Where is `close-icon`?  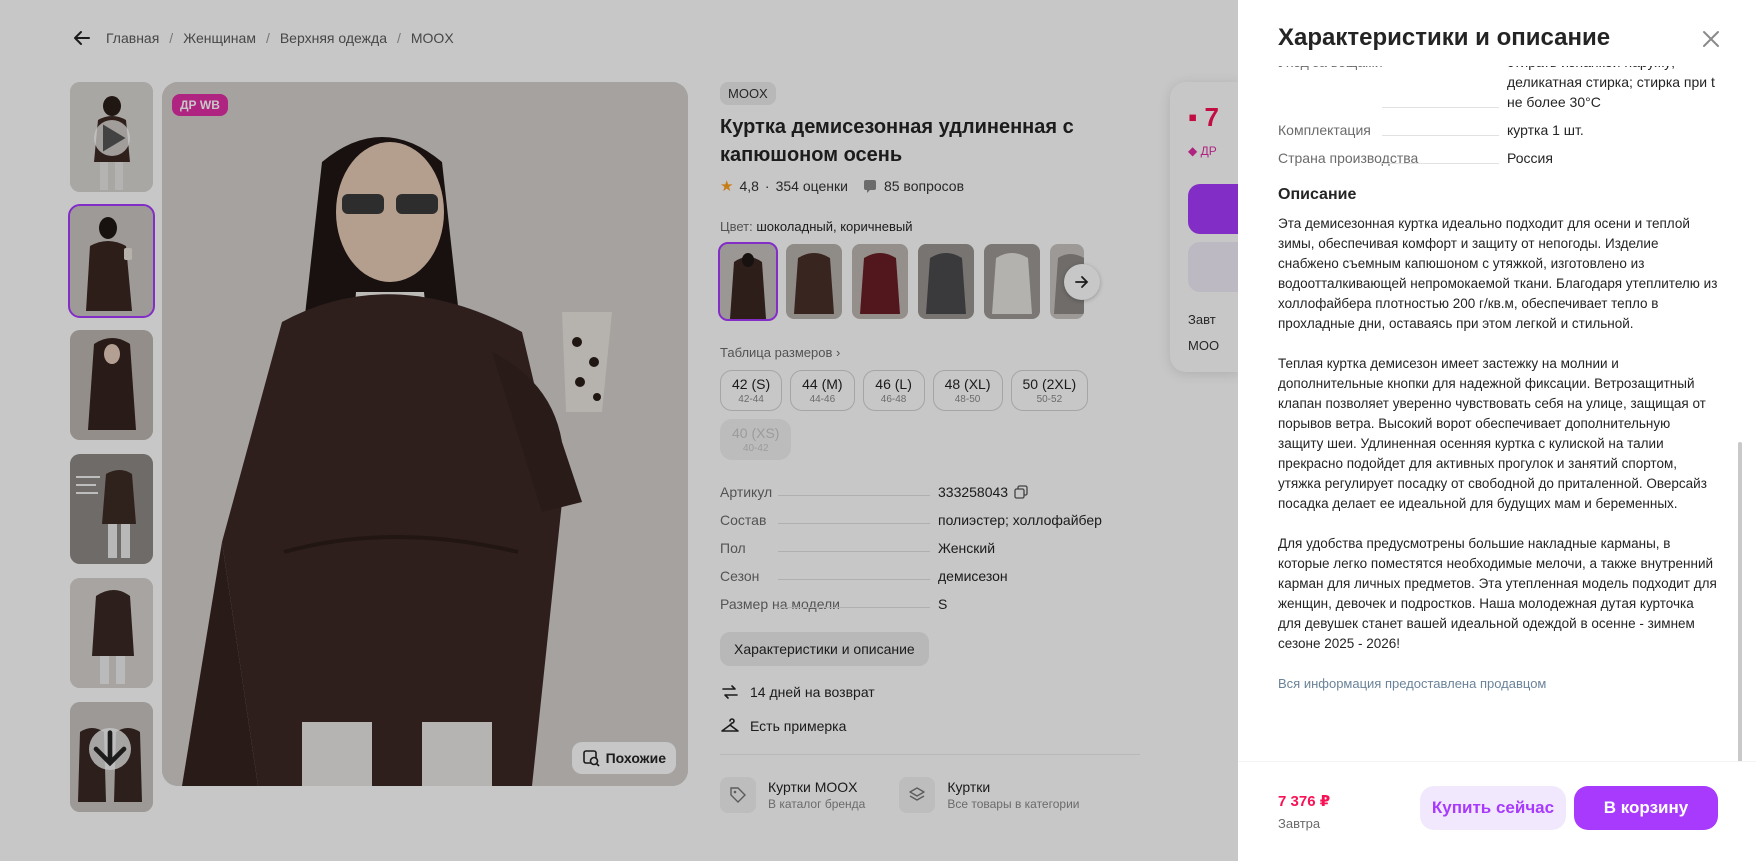 close-icon is located at coordinates (1711, 39).